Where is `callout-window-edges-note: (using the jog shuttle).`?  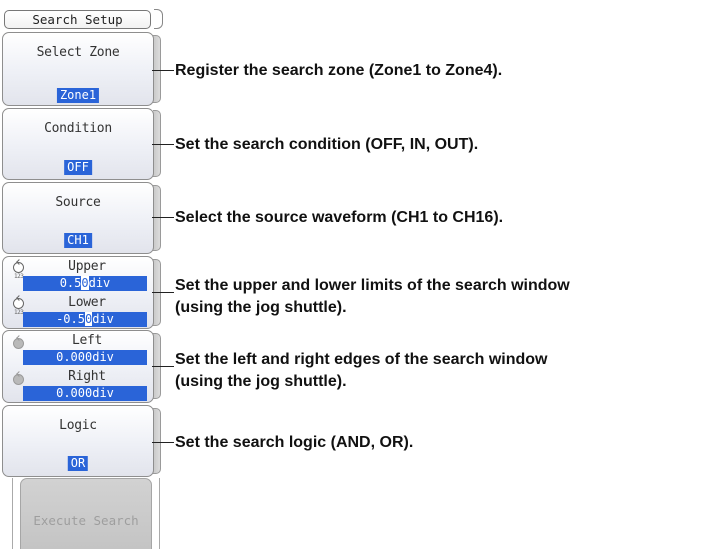
callout-window-edges-note: (using the jog shuttle). is located at coordinates (261, 381).